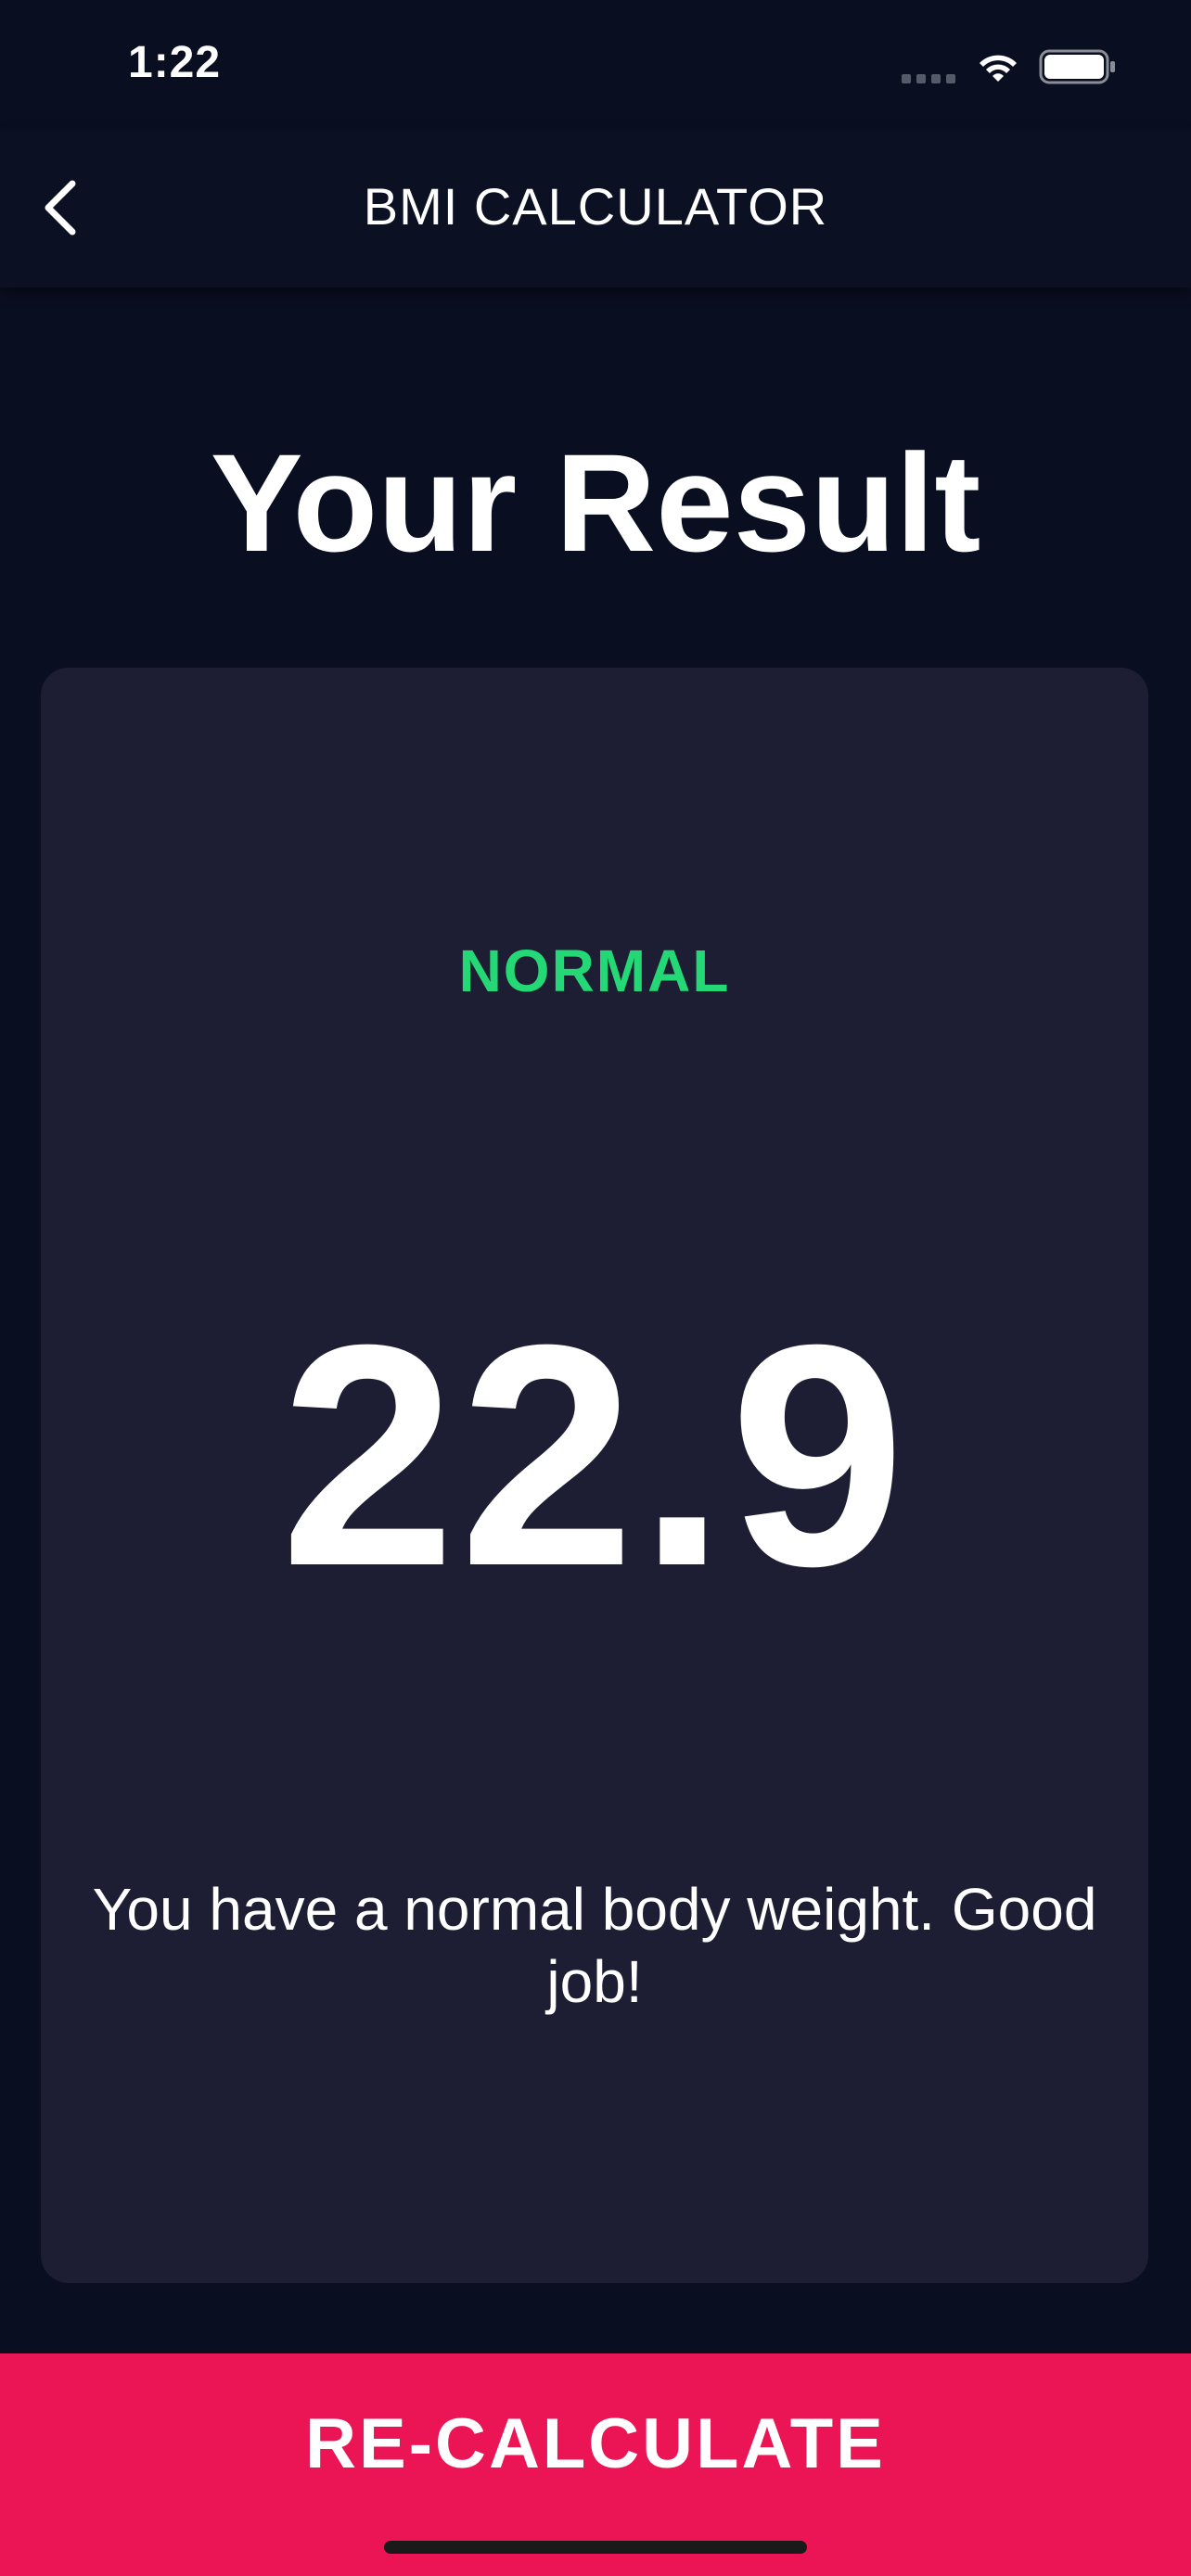  I want to click on status-time: 1:22, so click(175, 62).